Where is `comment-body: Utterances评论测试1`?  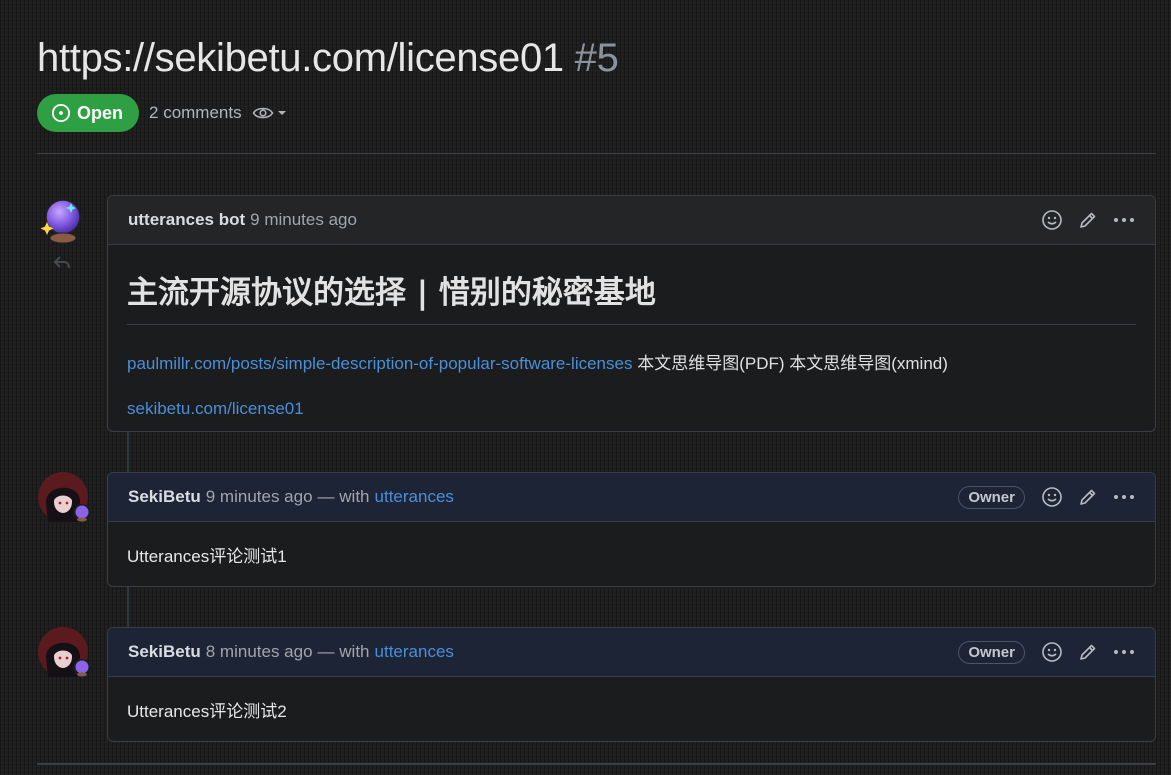 comment-body: Utterances评论测试1 is located at coordinates (207, 556).